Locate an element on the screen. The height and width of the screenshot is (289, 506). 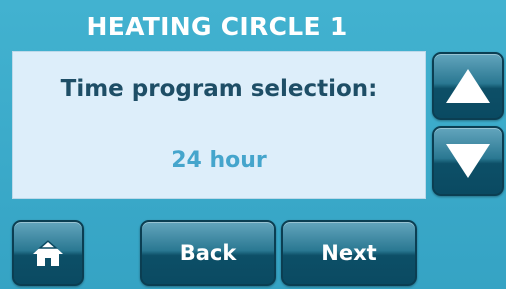
scroll-up-button is located at coordinates (468, 86).